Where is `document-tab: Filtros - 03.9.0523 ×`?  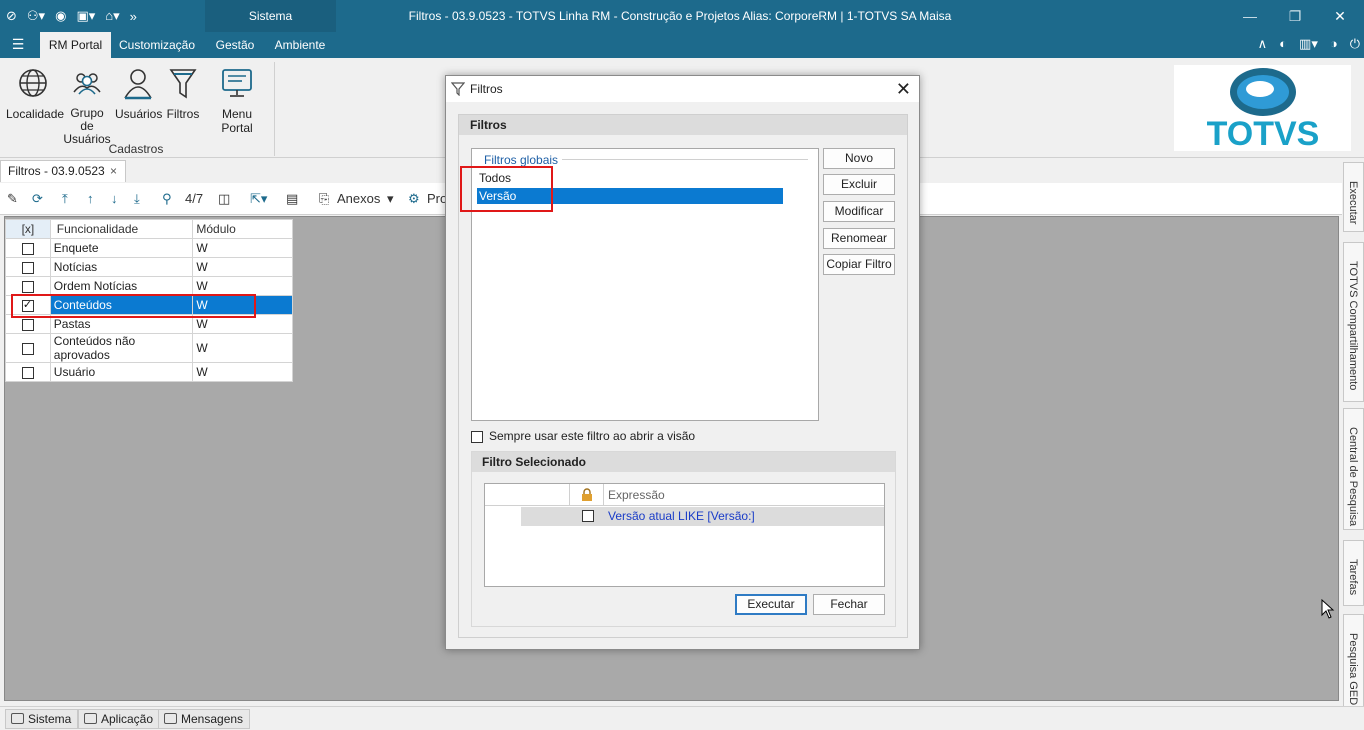
document-tab: Filtros - 03.9.0523 × is located at coordinates (63, 171).